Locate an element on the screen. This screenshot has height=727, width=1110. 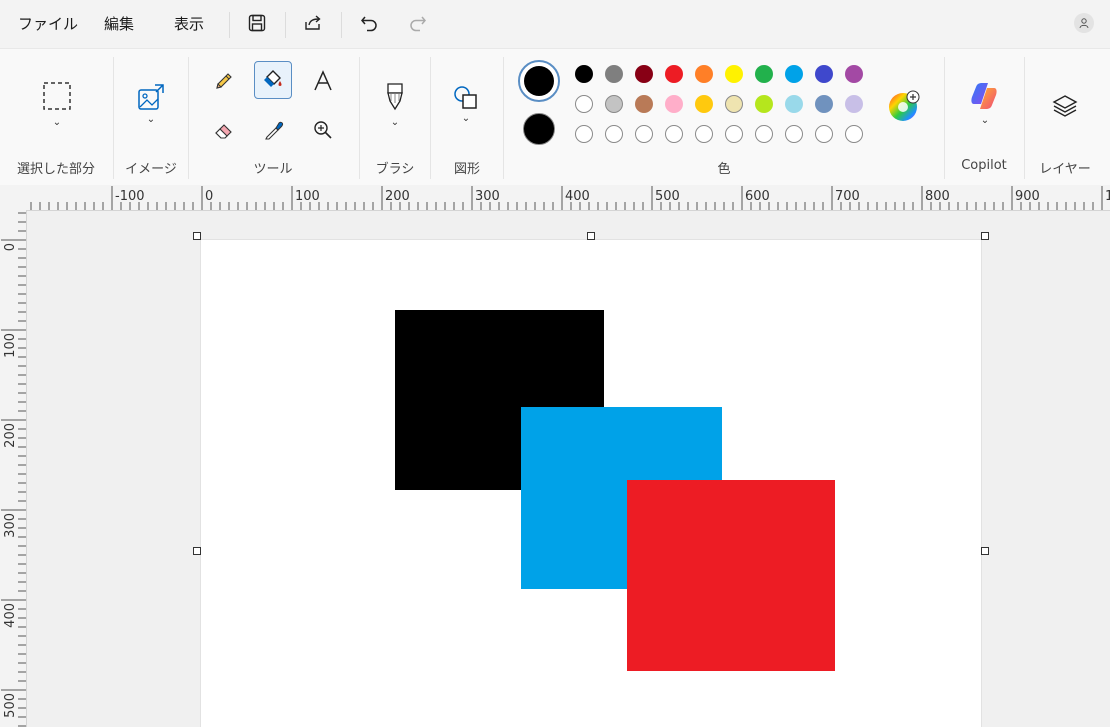
pencil-icon is located at coordinates (224, 81).